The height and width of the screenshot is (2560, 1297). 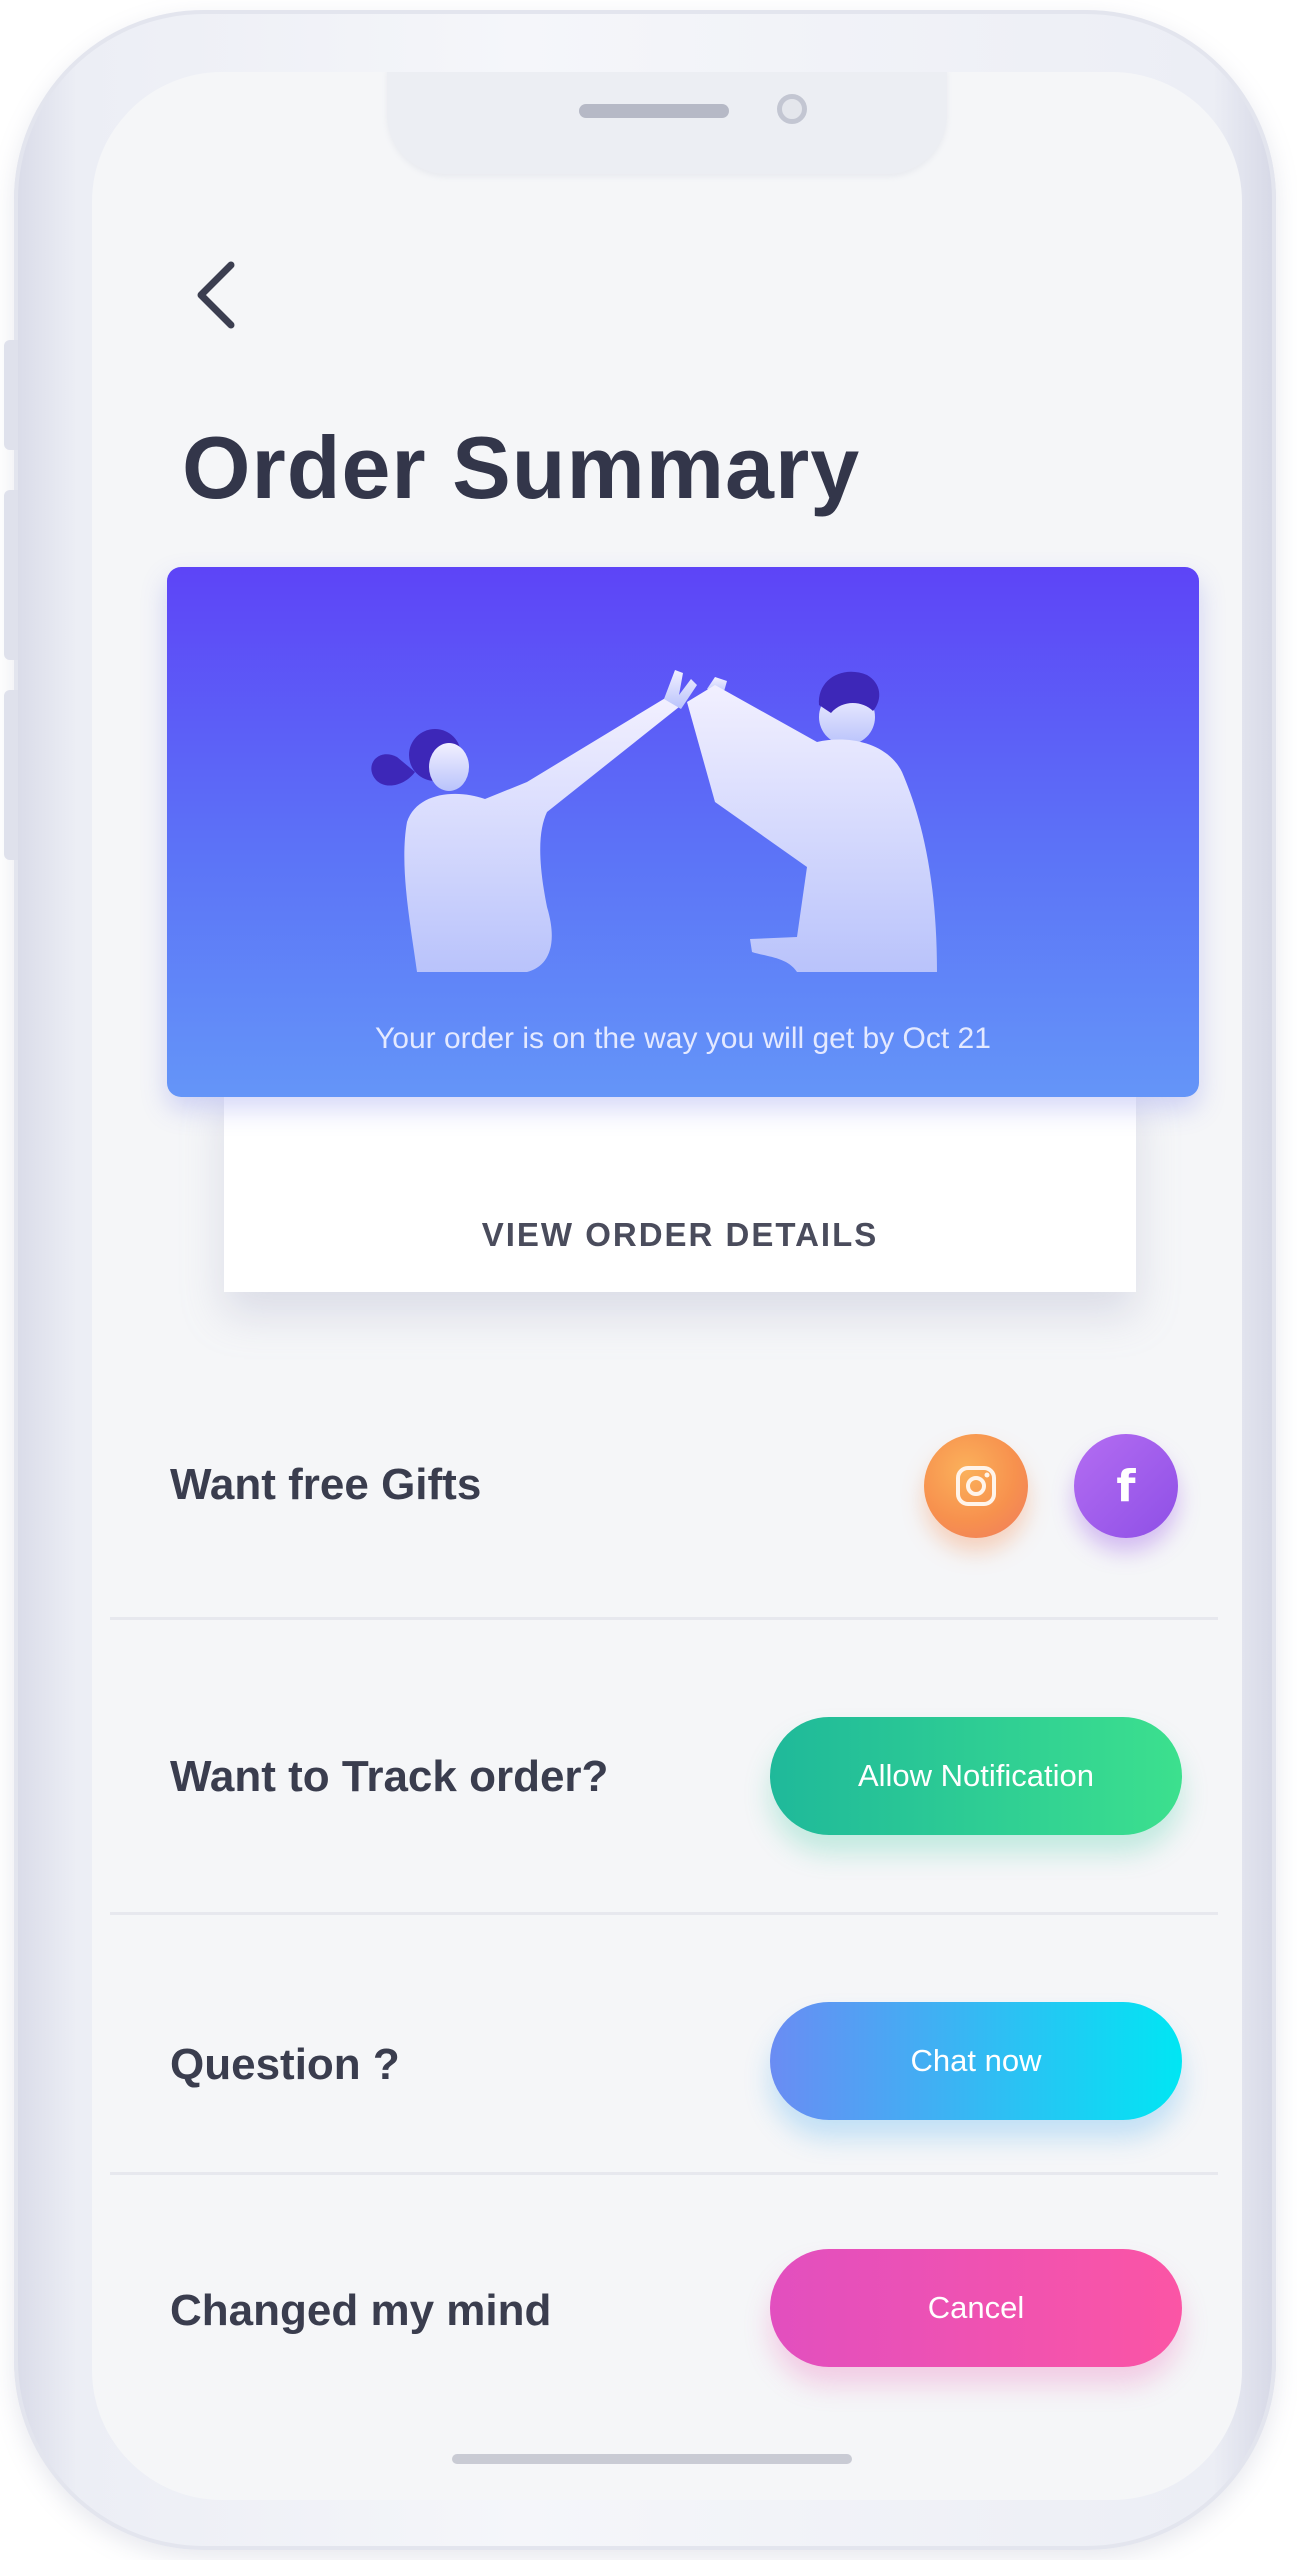 I want to click on chevron-left-icon, so click(x=216, y=295).